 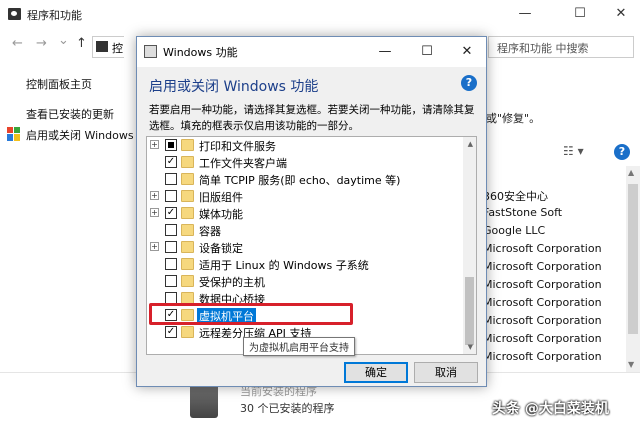 What do you see at coordinates (299, 346) in the screenshot?
I see `feature-tooltip: 为虚拟机启用平台支持` at bounding box center [299, 346].